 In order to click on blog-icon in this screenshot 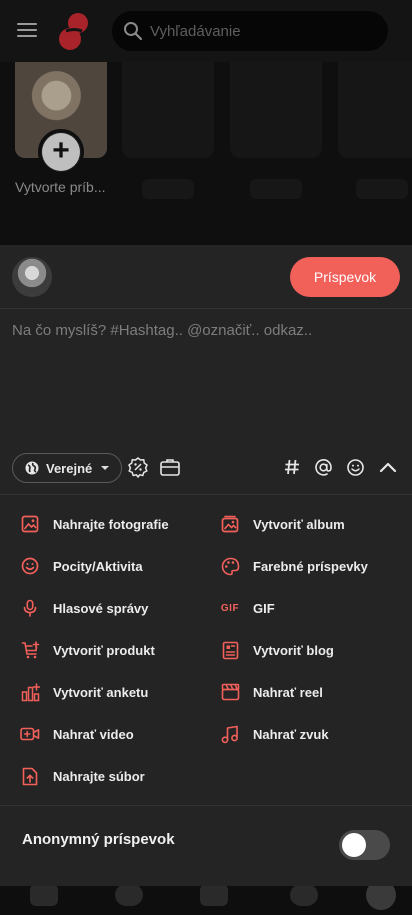, I will do `click(230, 650)`.